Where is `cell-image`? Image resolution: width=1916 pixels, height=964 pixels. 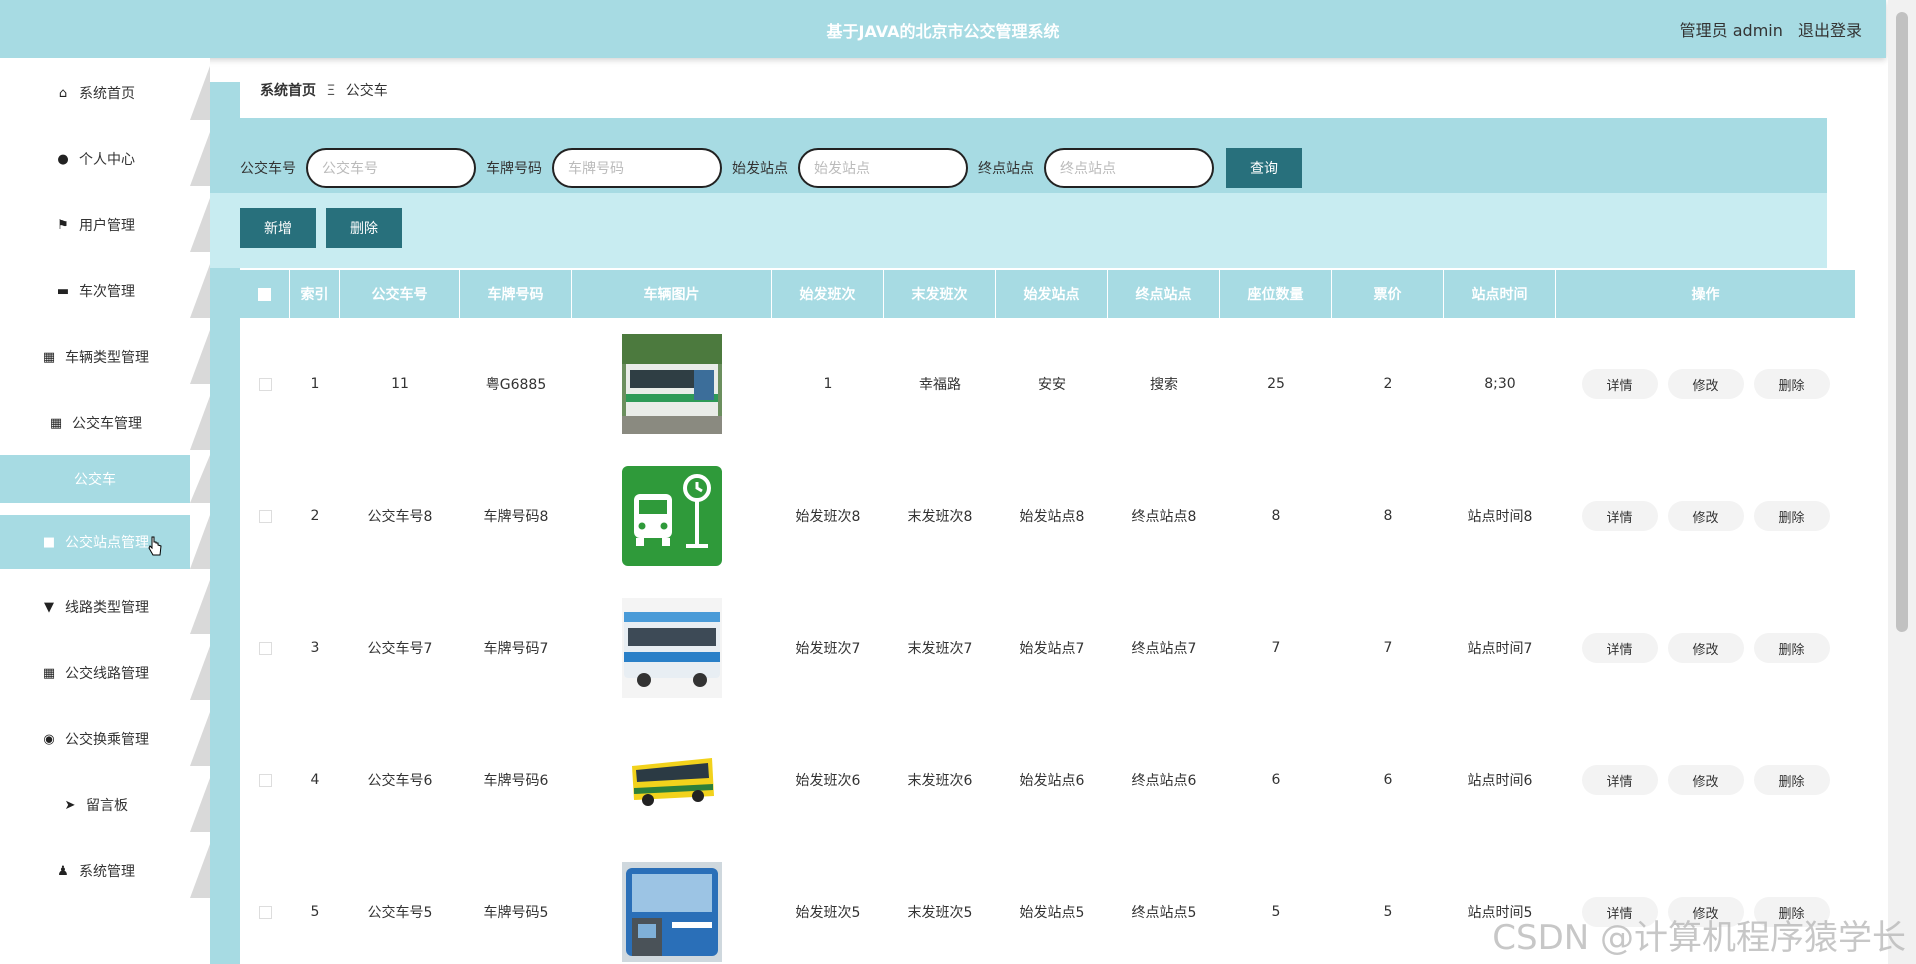
cell-image is located at coordinates (672, 648).